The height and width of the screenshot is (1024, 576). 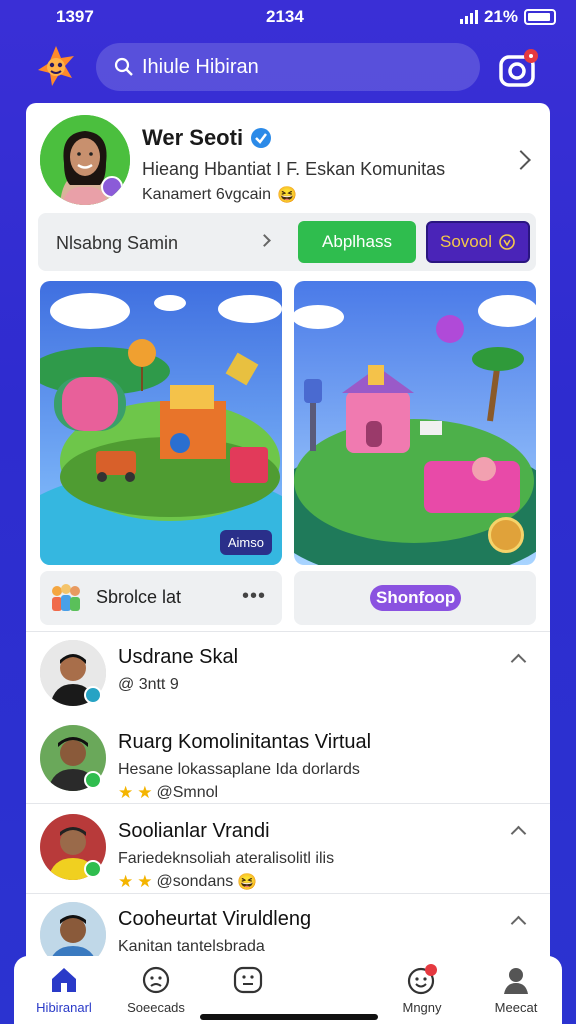 I want to click on list-item-subtitle: Hesane lokassaplane Ida dorlards, so click(x=239, y=769).